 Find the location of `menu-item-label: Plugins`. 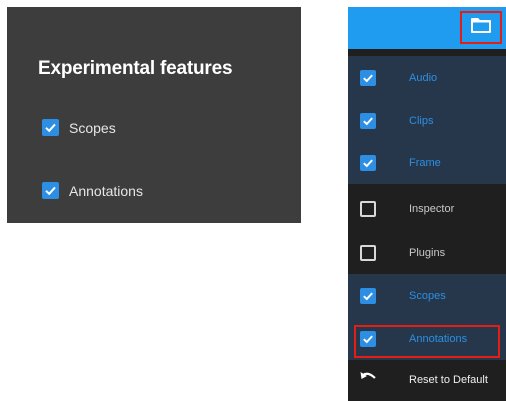

menu-item-label: Plugins is located at coordinates (427, 252).